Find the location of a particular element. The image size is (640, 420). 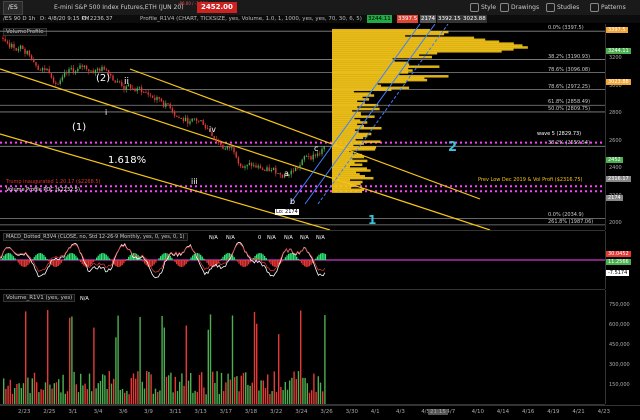

time-label: 3/18 is located at coordinates (251, 412).